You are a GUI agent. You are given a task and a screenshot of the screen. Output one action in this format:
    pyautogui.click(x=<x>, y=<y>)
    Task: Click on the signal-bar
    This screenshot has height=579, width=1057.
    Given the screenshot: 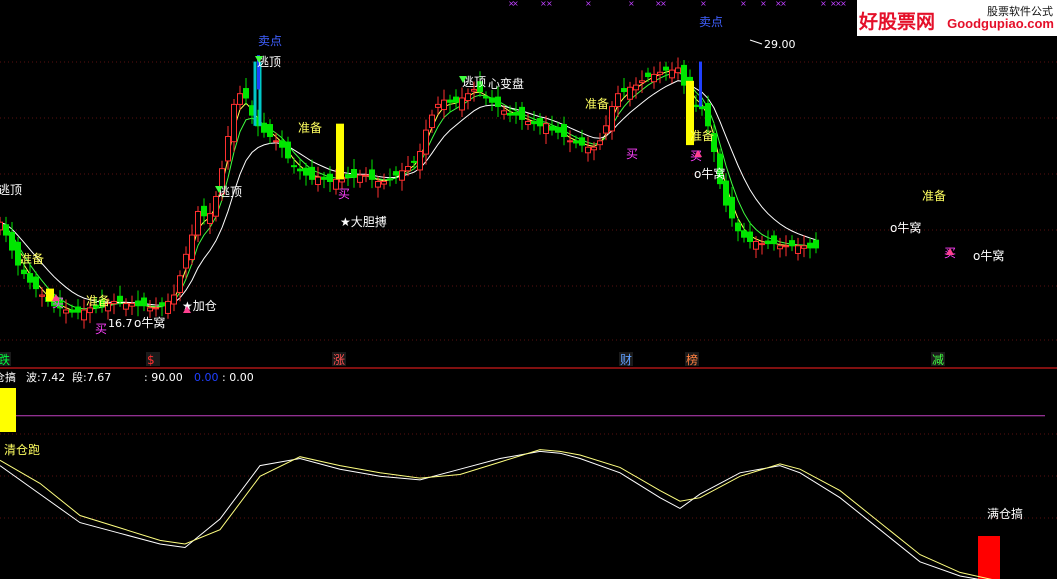 What is the action you would take?
    pyautogui.click(x=340, y=151)
    